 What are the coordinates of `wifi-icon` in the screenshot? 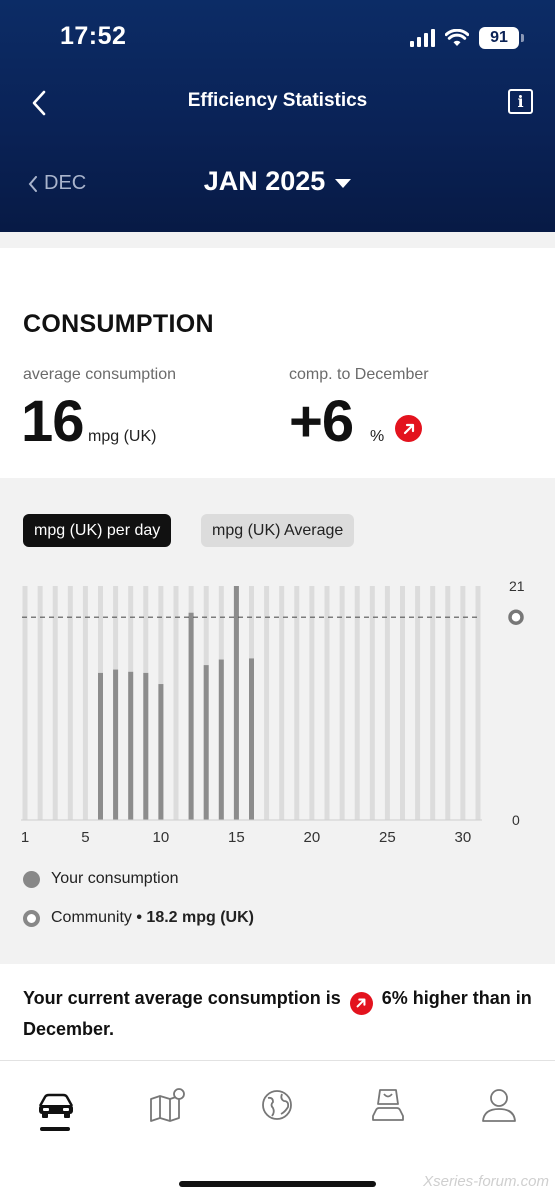 It's located at (457, 37).